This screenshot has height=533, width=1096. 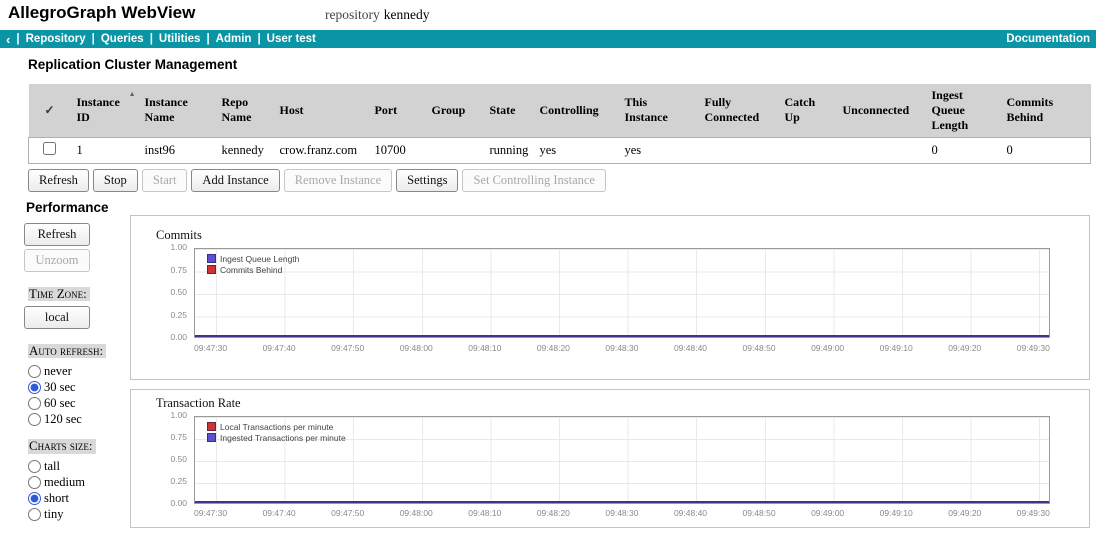 What do you see at coordinates (622, 502) in the screenshot?
I see `series-line-zero` at bounding box center [622, 502].